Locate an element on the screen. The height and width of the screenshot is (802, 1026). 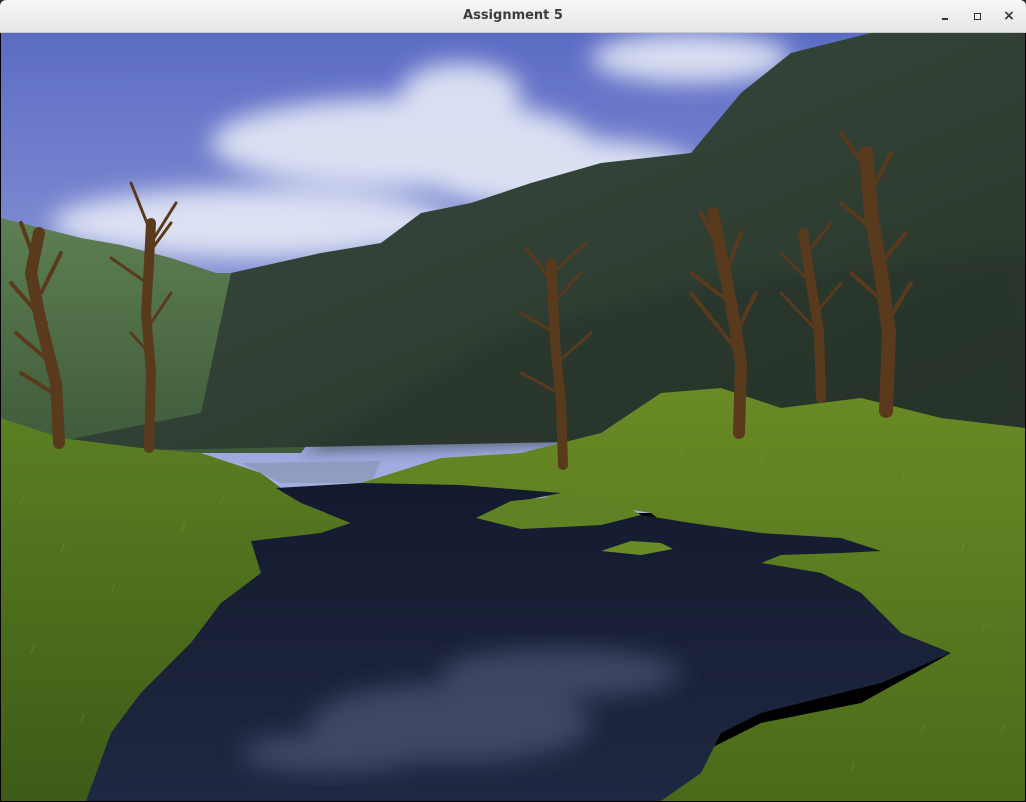
close-icon: × is located at coordinates (1009, 16).